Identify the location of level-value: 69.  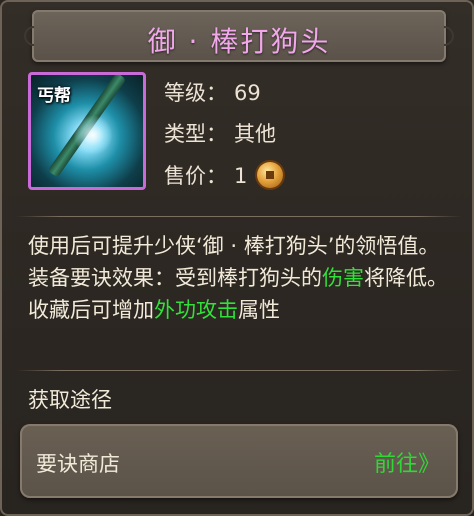
(247, 93).